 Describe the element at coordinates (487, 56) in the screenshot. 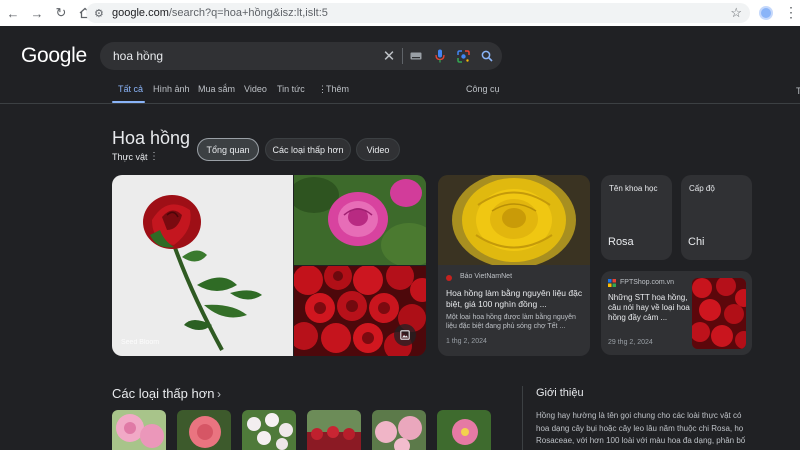

I see `search-icon` at that location.